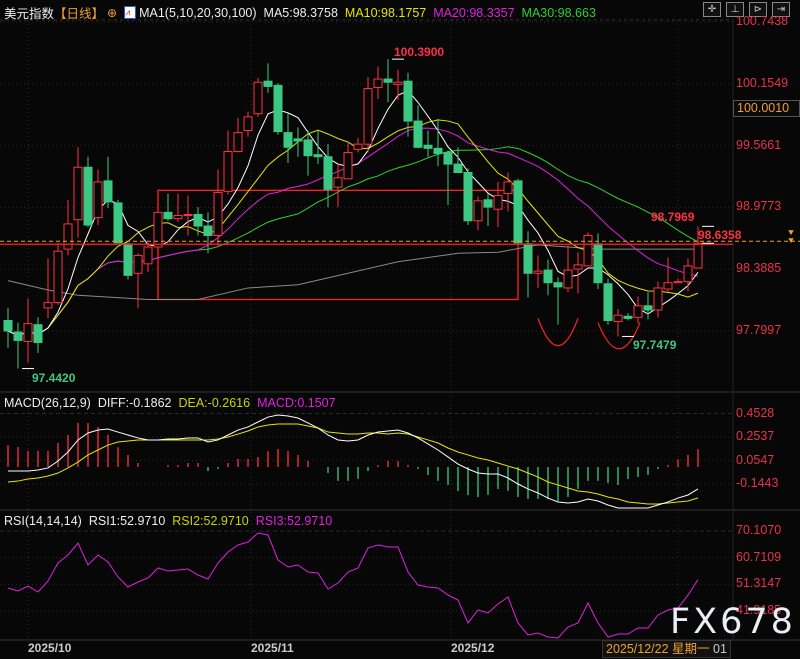 The image size is (800, 659). What do you see at coordinates (759, 556) in the screenshot?
I see `rsi-axis-label: 60.7109` at bounding box center [759, 556].